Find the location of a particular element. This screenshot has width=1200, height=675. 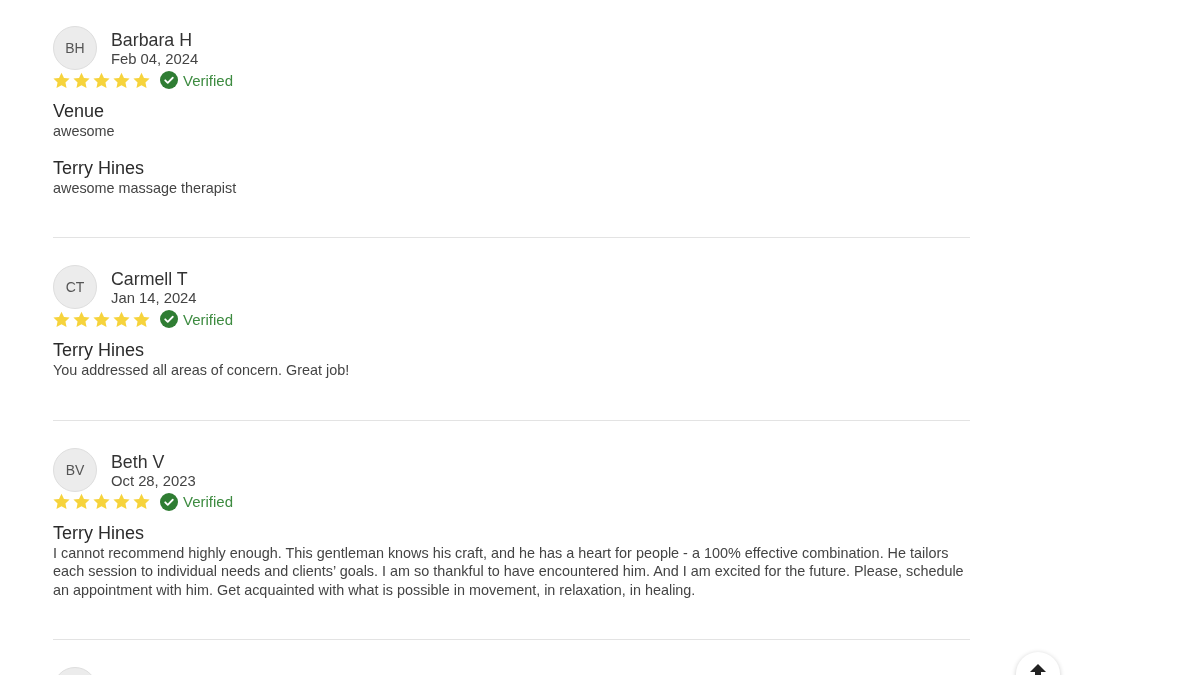

review-date: Feb 04, 2024 is located at coordinates (155, 59).